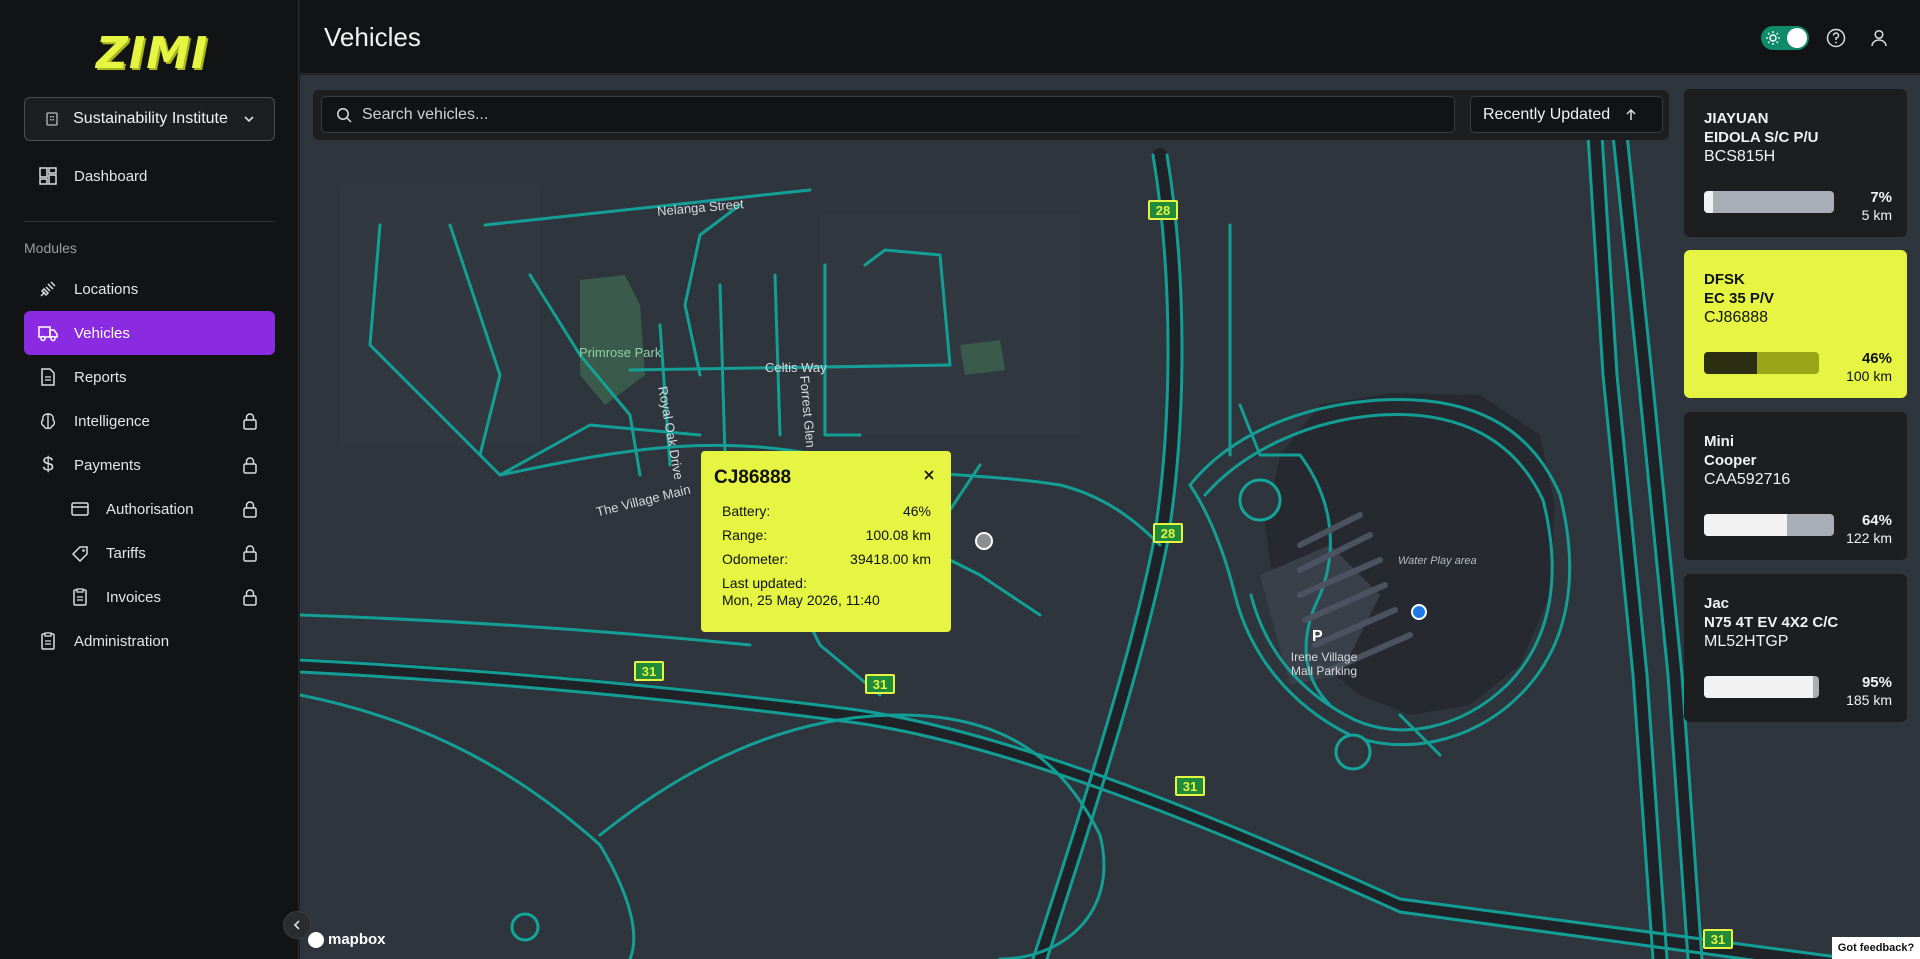 The width and height of the screenshot is (1920, 959). I want to click on sort-button: Recently Updated, so click(1566, 114).